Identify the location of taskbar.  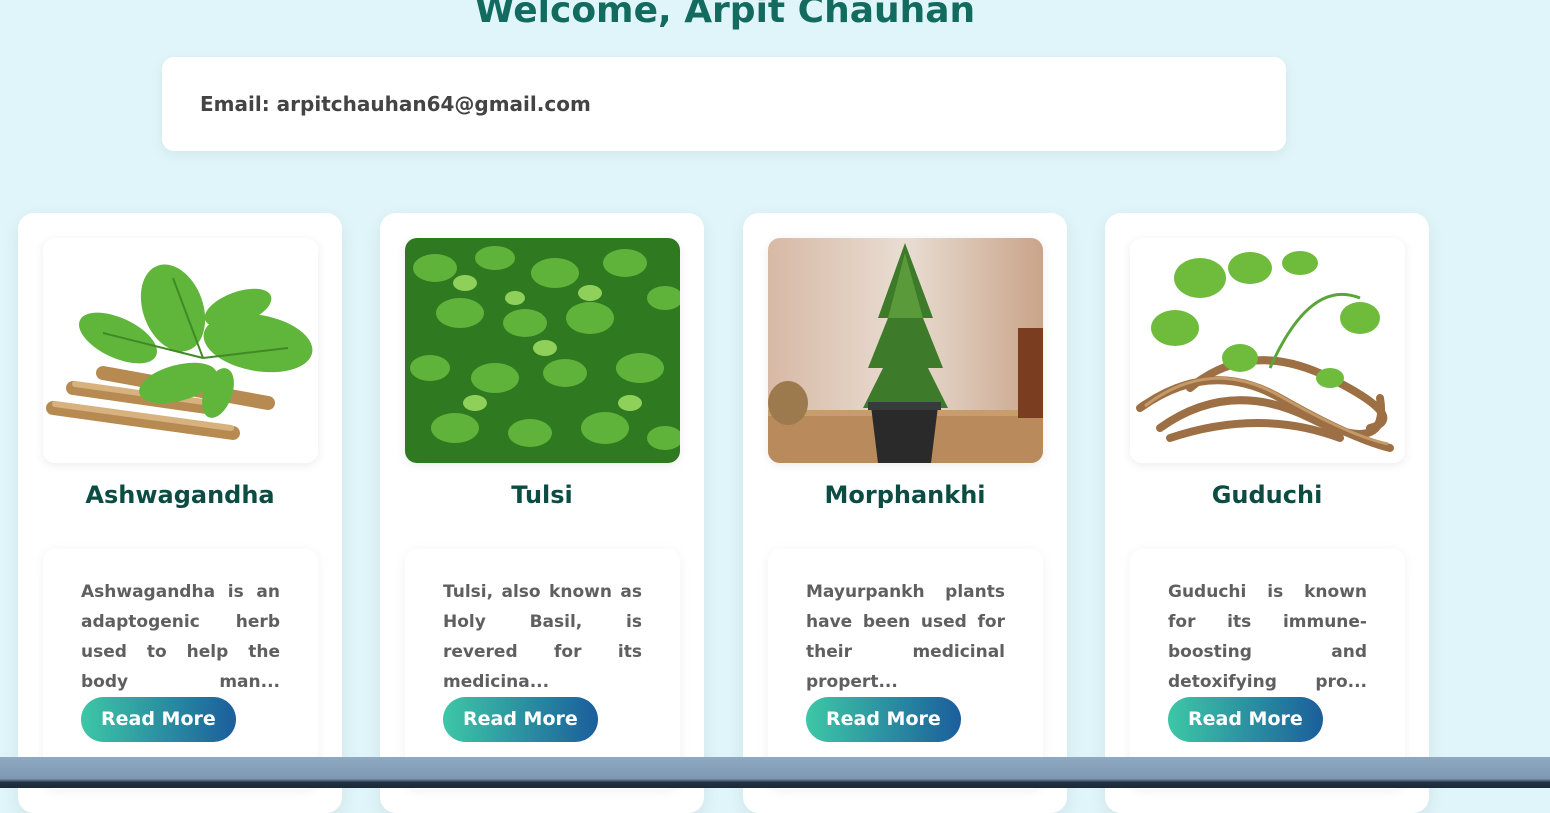
(775, 772).